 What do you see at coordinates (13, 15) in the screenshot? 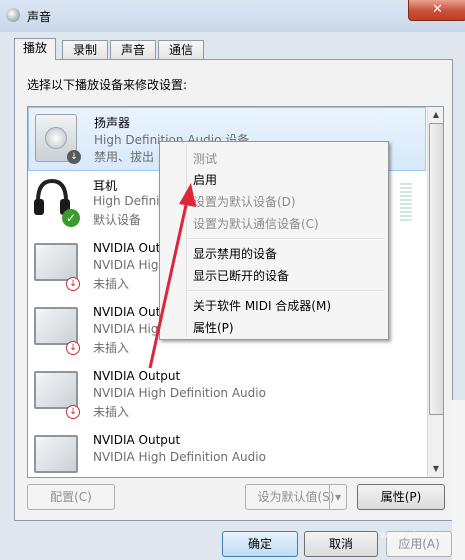
I see `sound-app-icon` at bounding box center [13, 15].